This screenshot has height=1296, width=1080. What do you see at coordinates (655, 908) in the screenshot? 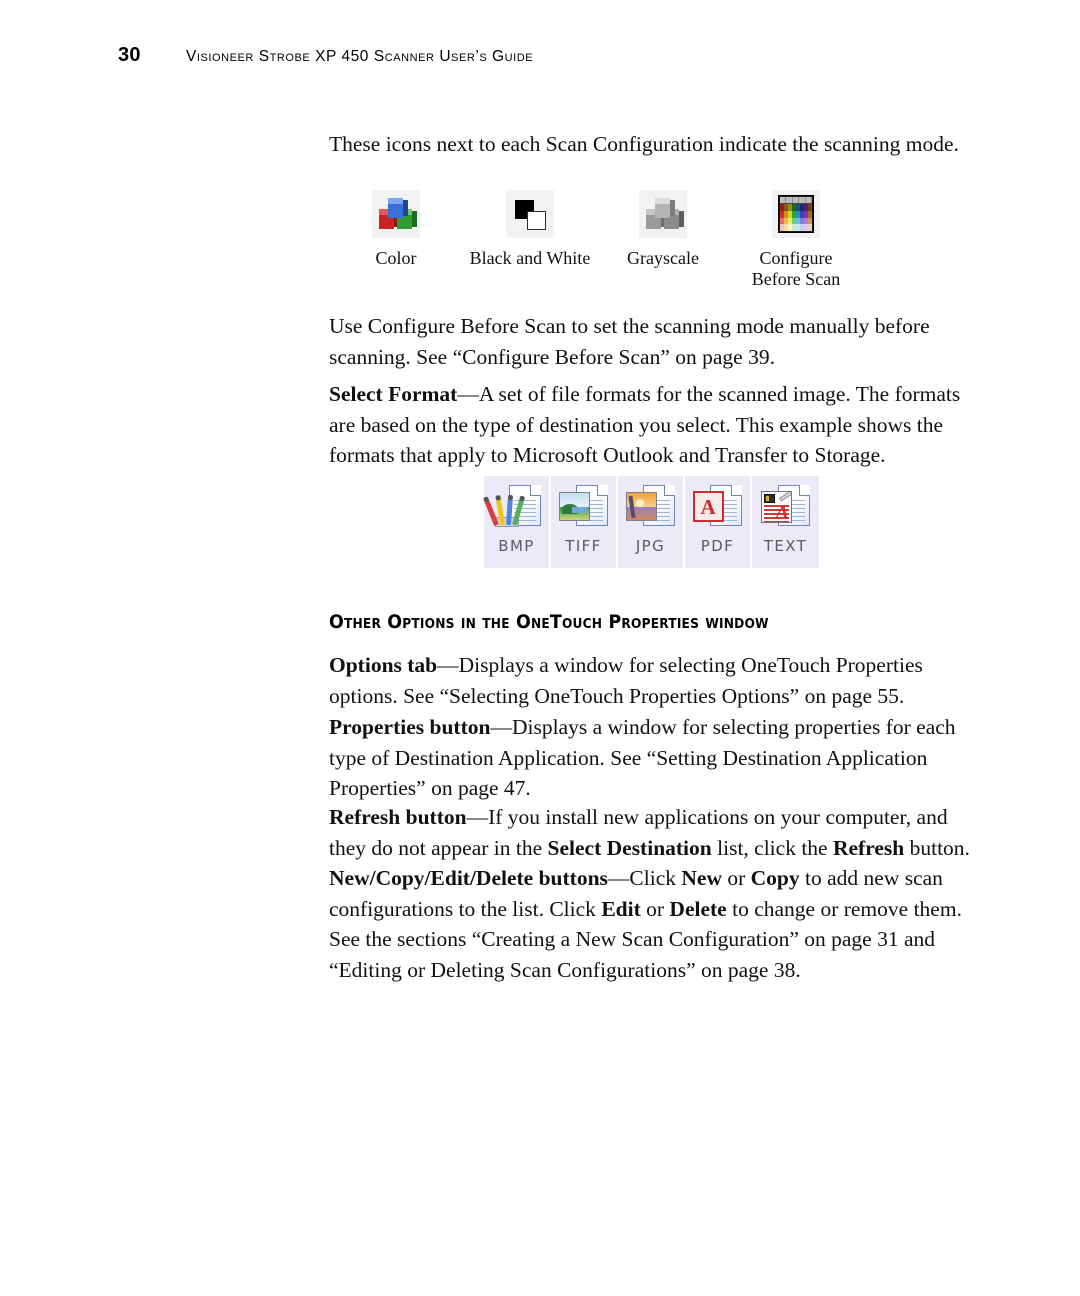
I see `ncd-rest-d: or` at bounding box center [655, 908].